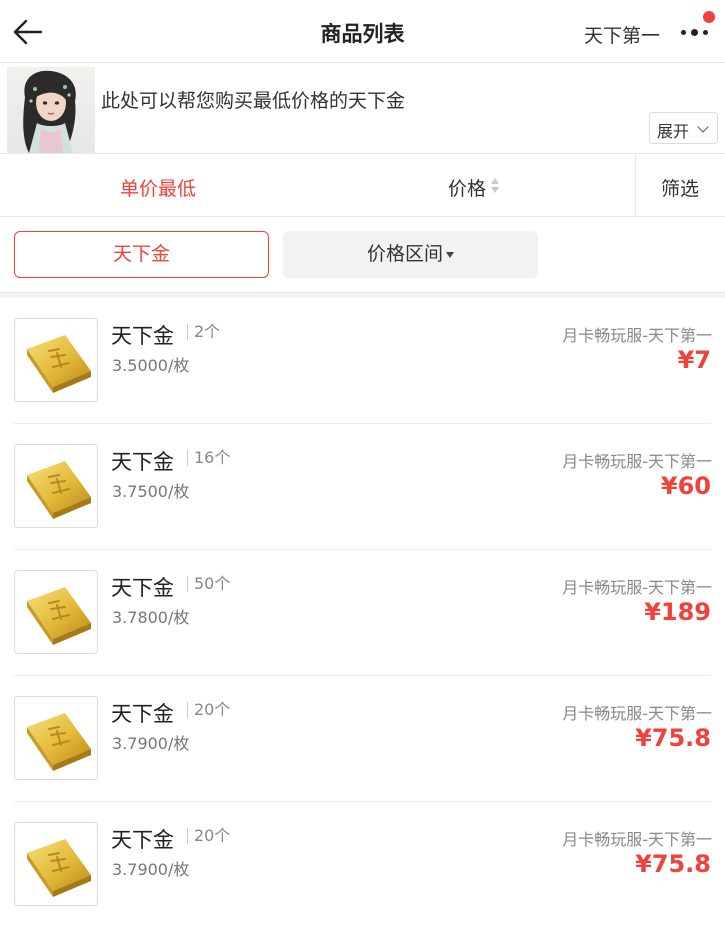 The height and width of the screenshot is (925, 725). I want to click on sort-up-icon, so click(495, 181).